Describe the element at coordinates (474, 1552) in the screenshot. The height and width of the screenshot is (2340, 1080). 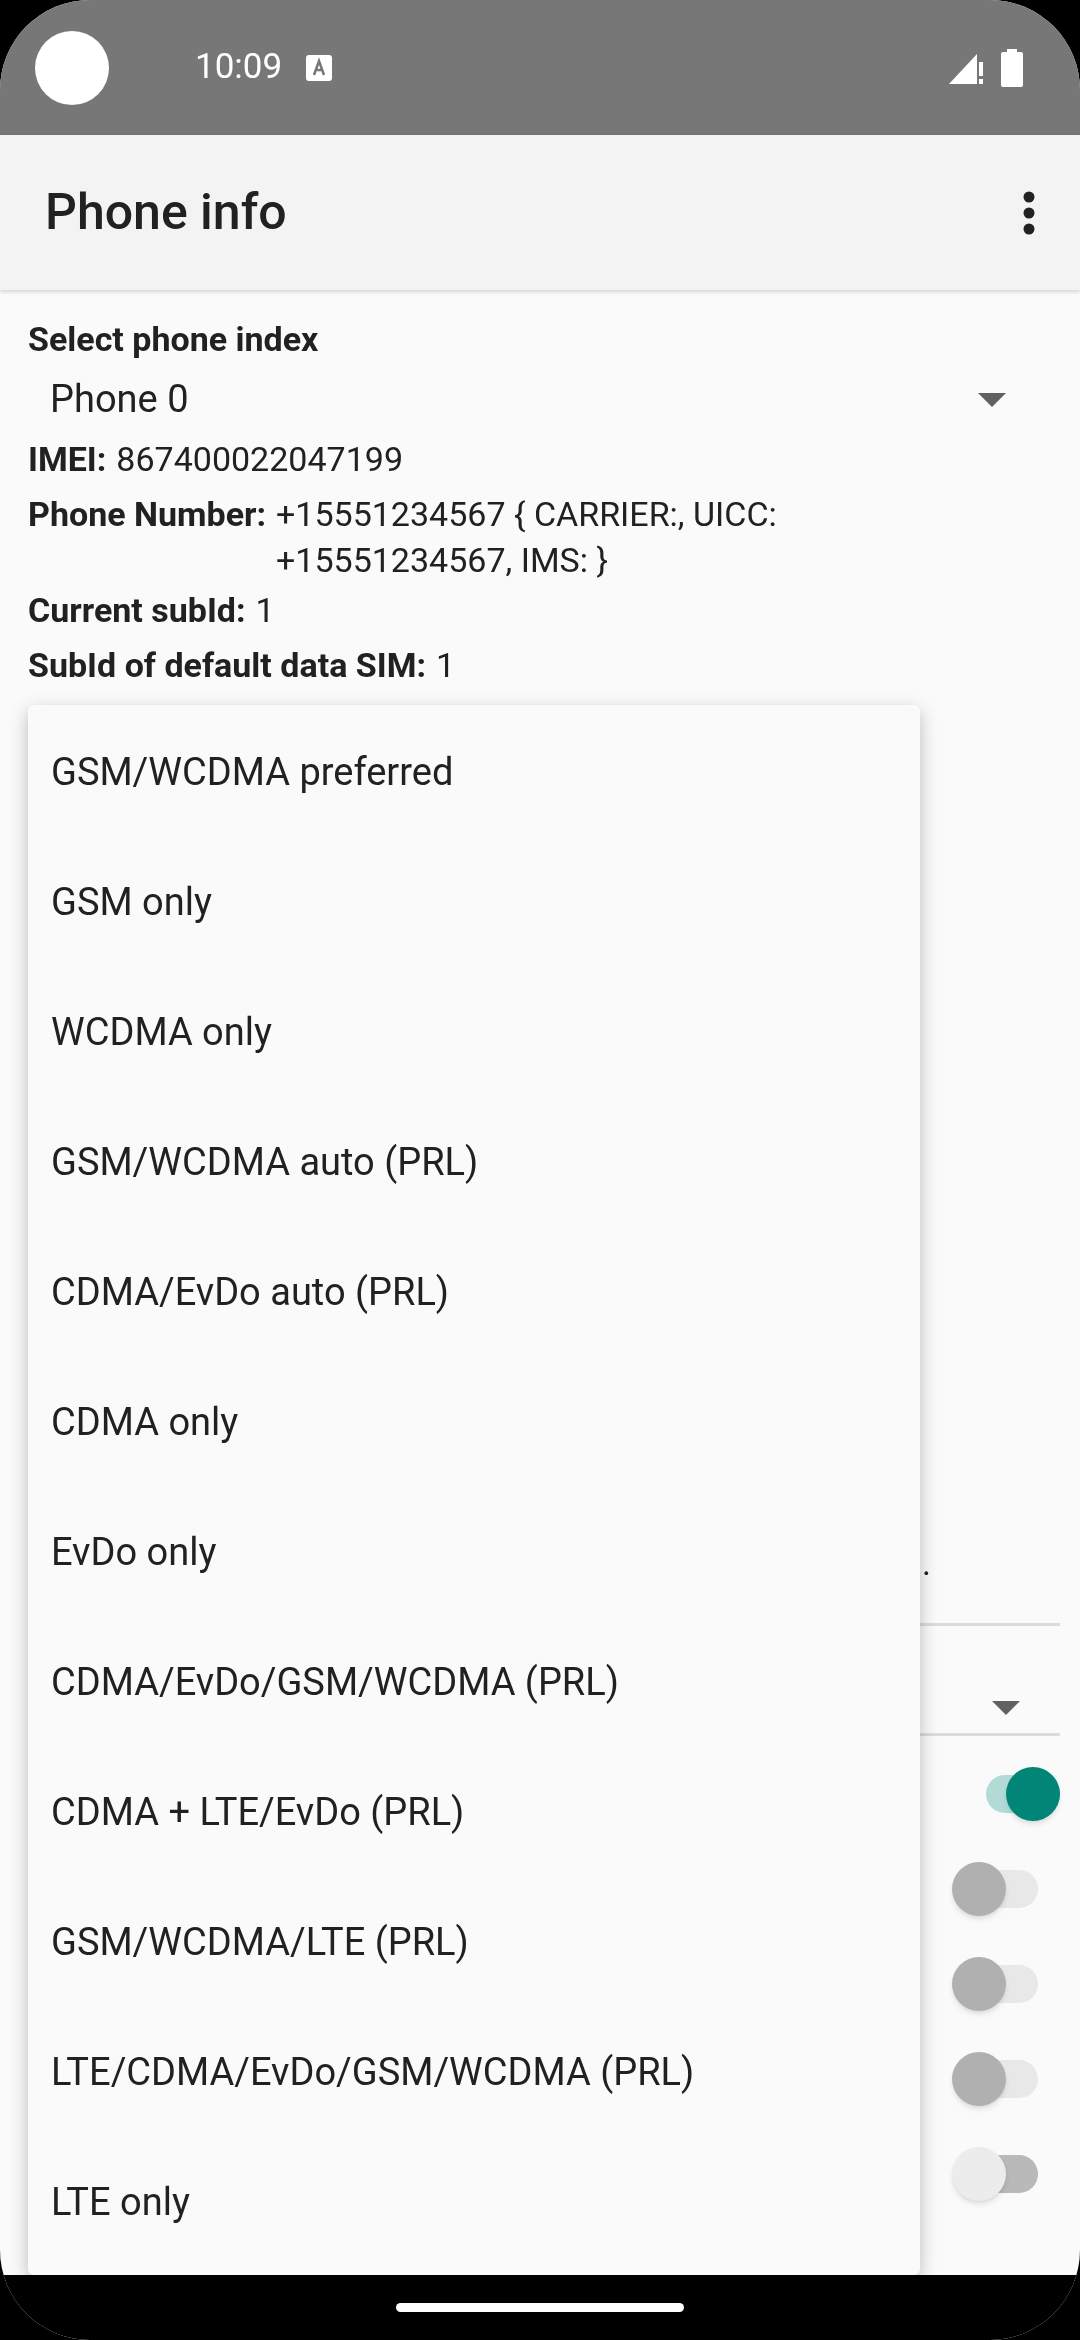
I see `menu-item: EvDo only` at that location.